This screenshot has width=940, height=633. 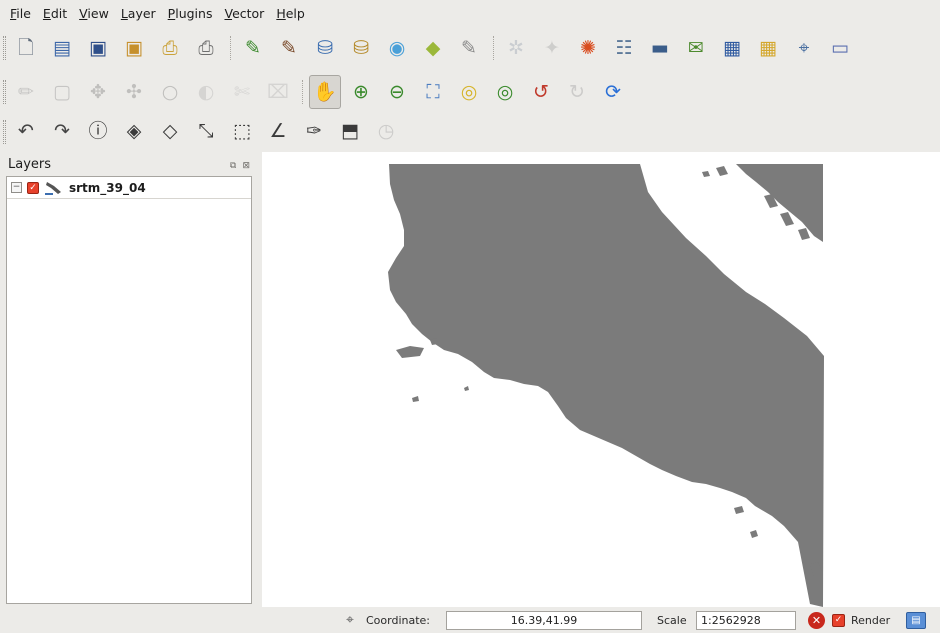 What do you see at coordinates (170, 131) in the screenshot?
I see `deselect-features-button: ◇` at bounding box center [170, 131].